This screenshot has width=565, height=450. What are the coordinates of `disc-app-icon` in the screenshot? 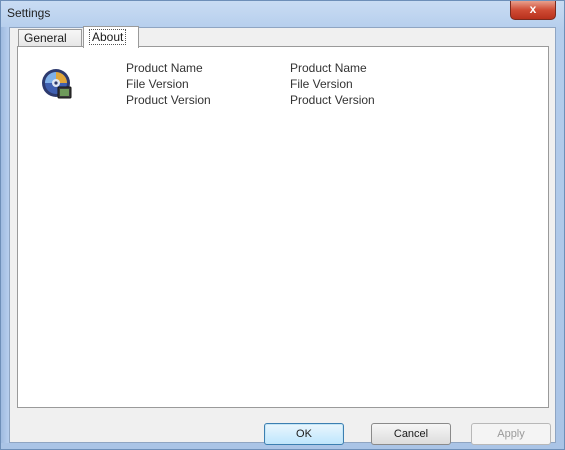 It's located at (57, 84).